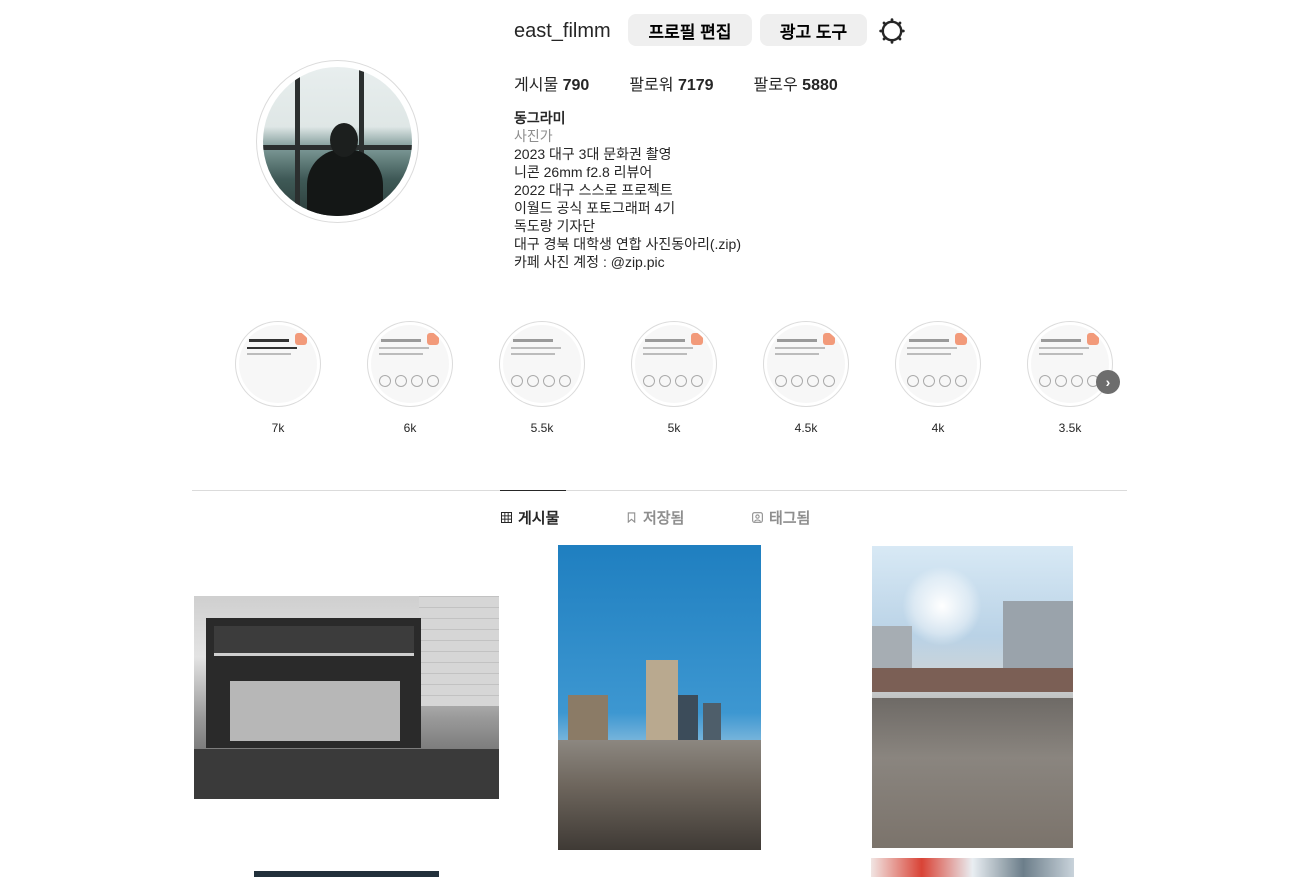 The image size is (1315, 877). Describe the element at coordinates (651, 85) in the screenshot. I see `stat-label: 팔로워` at that location.